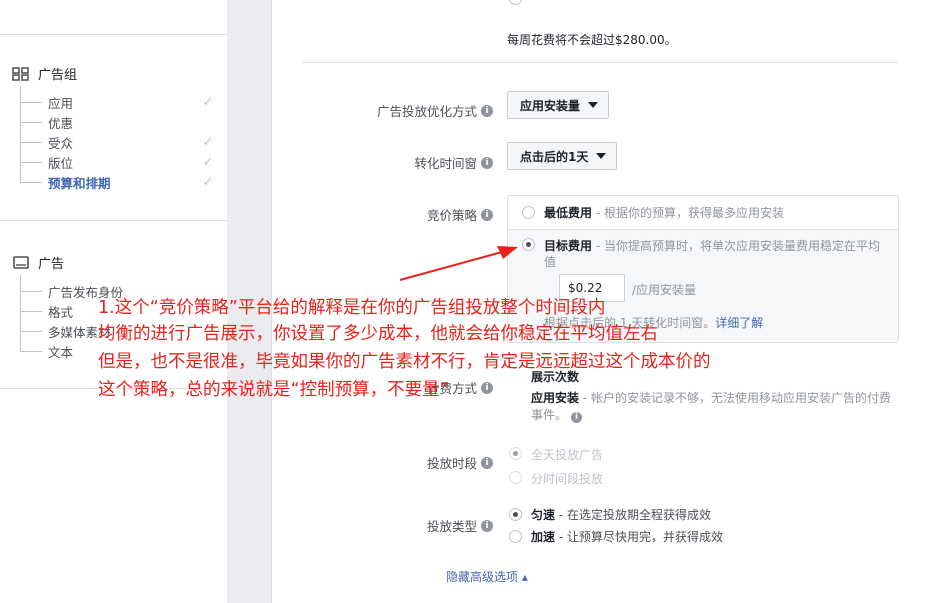 The height and width of the screenshot is (603, 936). I want to click on nav-item-label: 版位, so click(61, 163).